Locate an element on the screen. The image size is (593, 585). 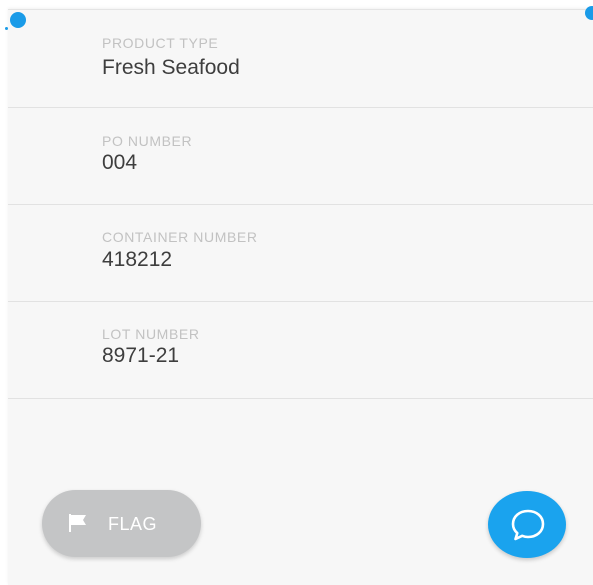
lot-number-label: LOT NUMBER is located at coordinates (151, 334).